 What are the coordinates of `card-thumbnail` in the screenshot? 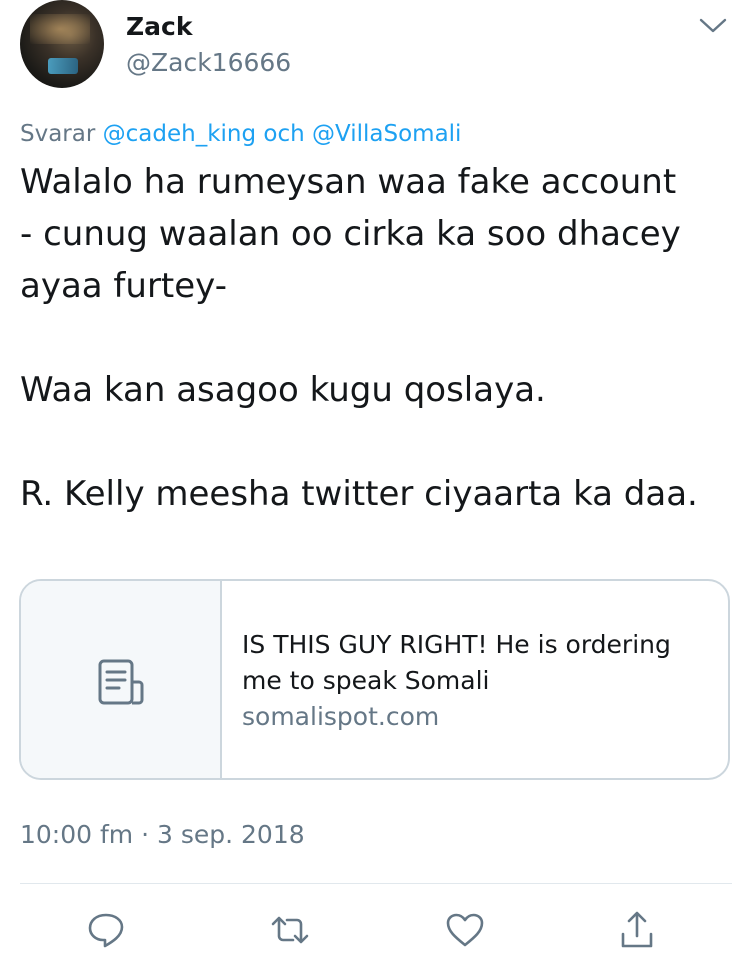 It's located at (121, 679).